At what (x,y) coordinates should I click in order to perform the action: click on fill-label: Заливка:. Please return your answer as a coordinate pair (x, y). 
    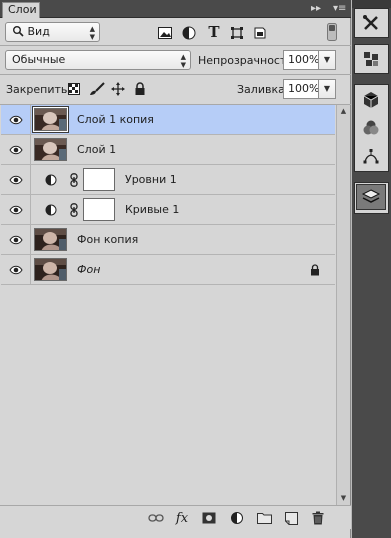
    Looking at the image, I should click on (263, 89).